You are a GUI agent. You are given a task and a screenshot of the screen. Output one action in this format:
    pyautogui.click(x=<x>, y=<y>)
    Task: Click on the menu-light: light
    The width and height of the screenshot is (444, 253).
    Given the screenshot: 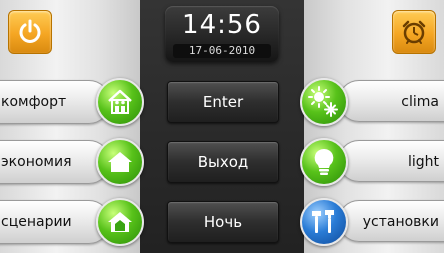 What is the action you would take?
    pyautogui.click(x=372, y=162)
    